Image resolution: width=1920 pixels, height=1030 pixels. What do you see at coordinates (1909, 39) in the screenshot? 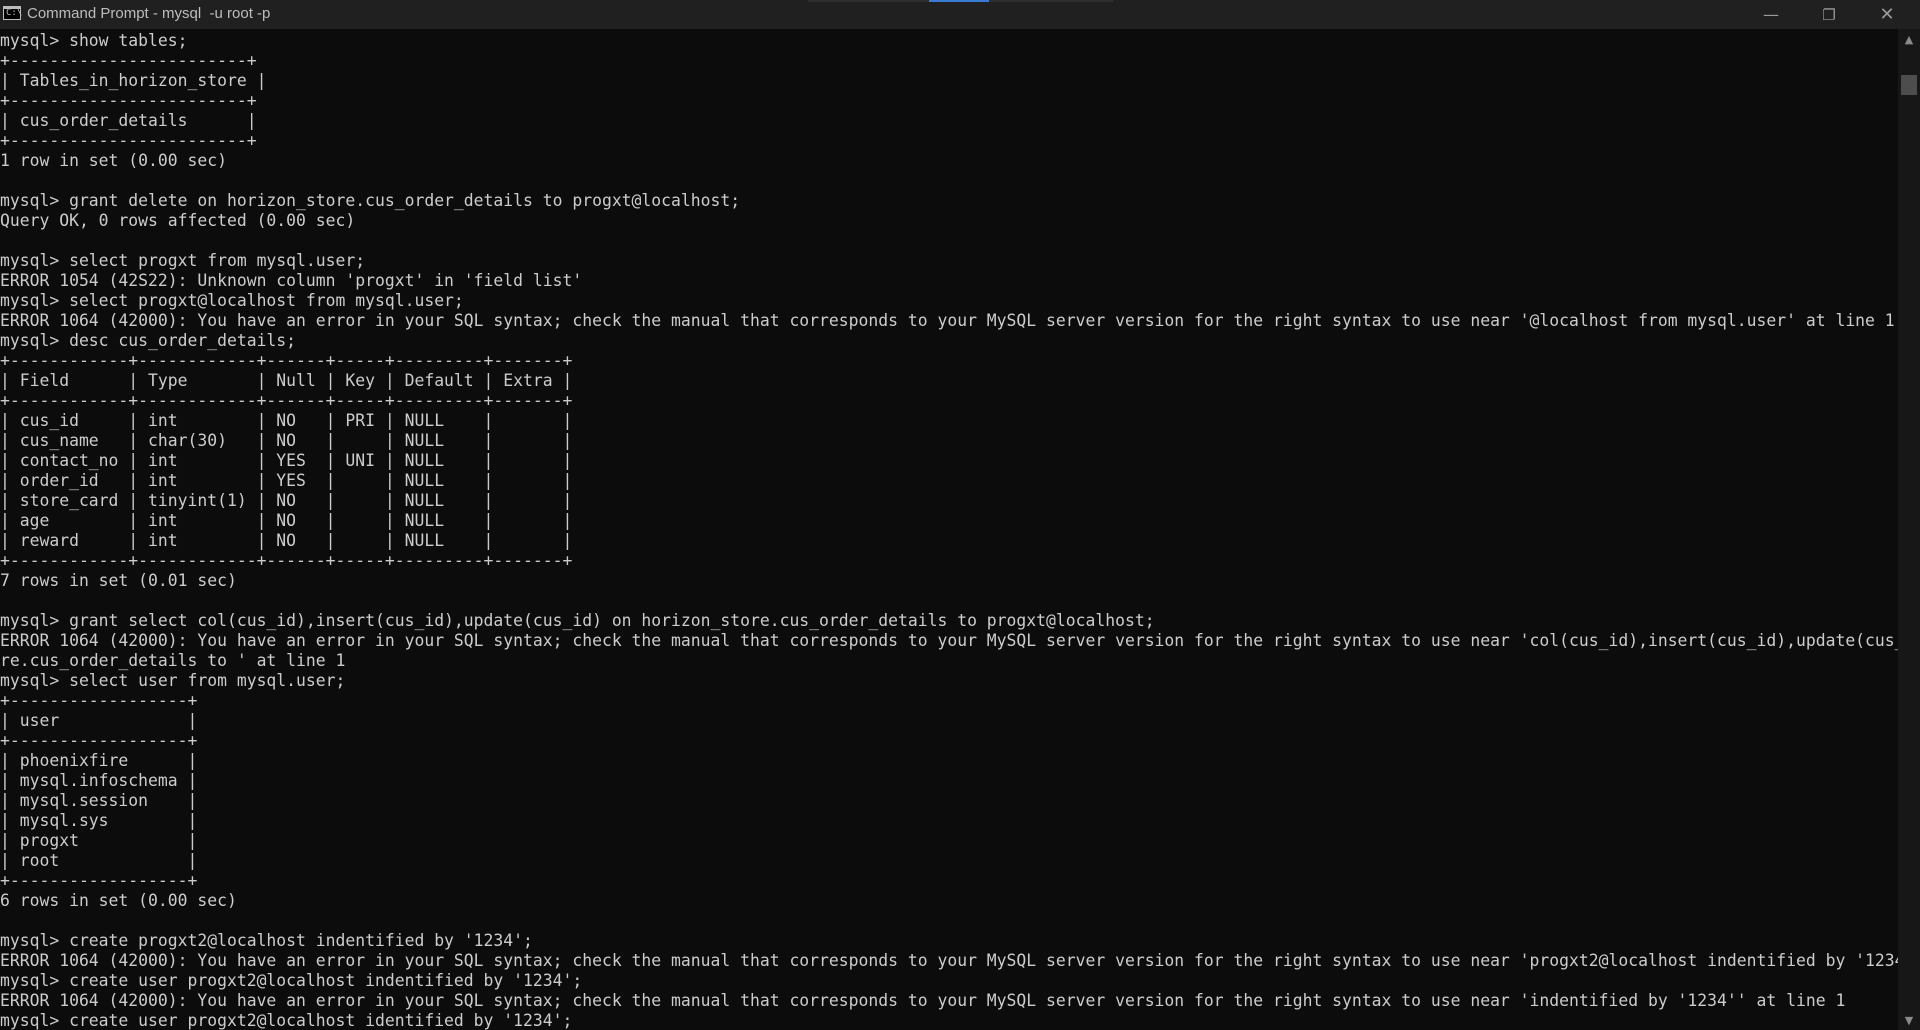
I see `scroll-up-arrow-icon: ▲` at bounding box center [1909, 39].